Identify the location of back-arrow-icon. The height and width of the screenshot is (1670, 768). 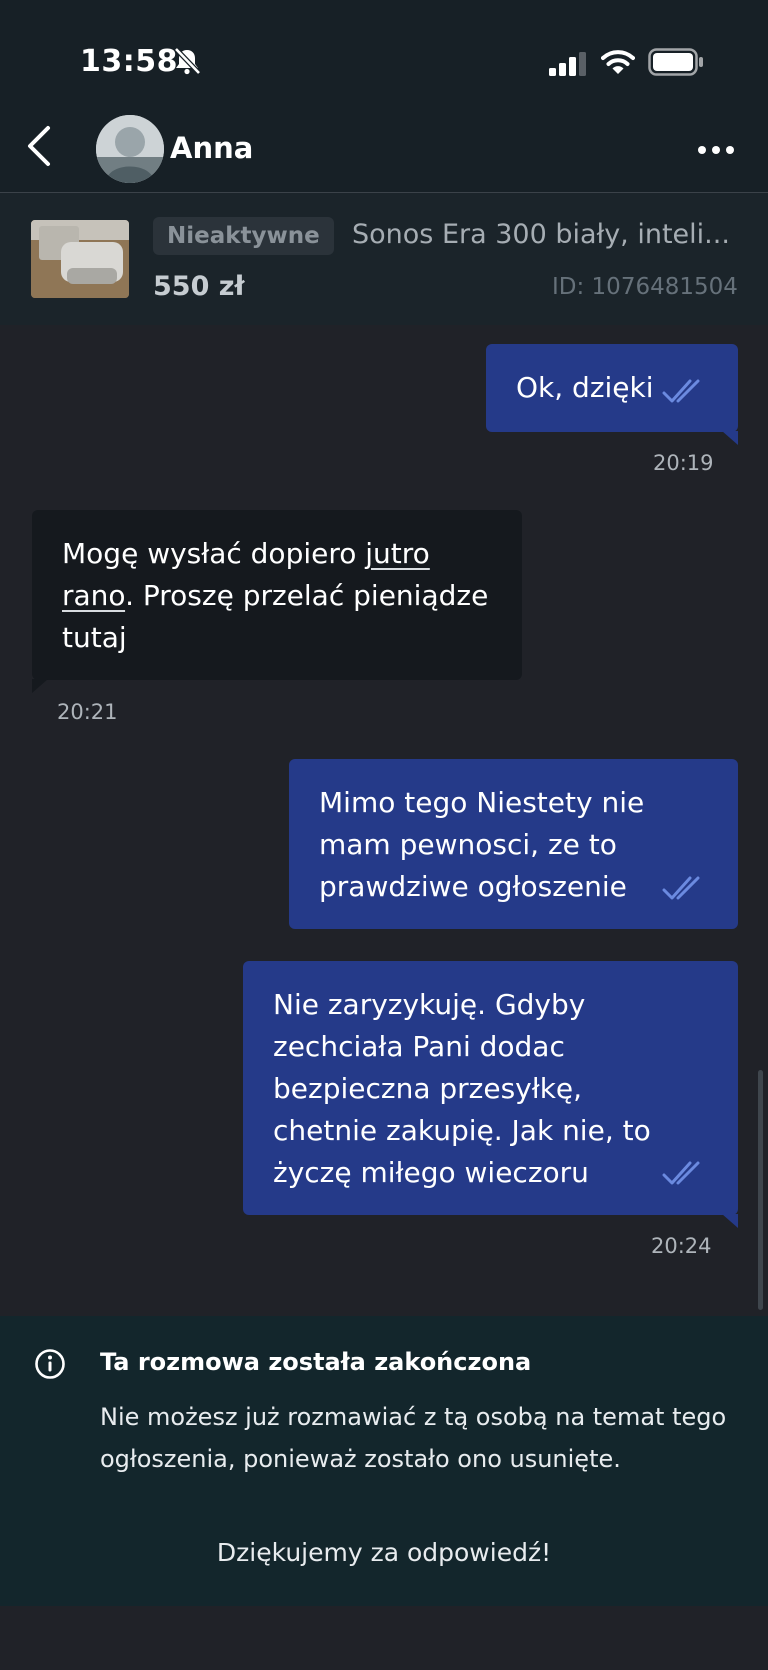
(40, 146).